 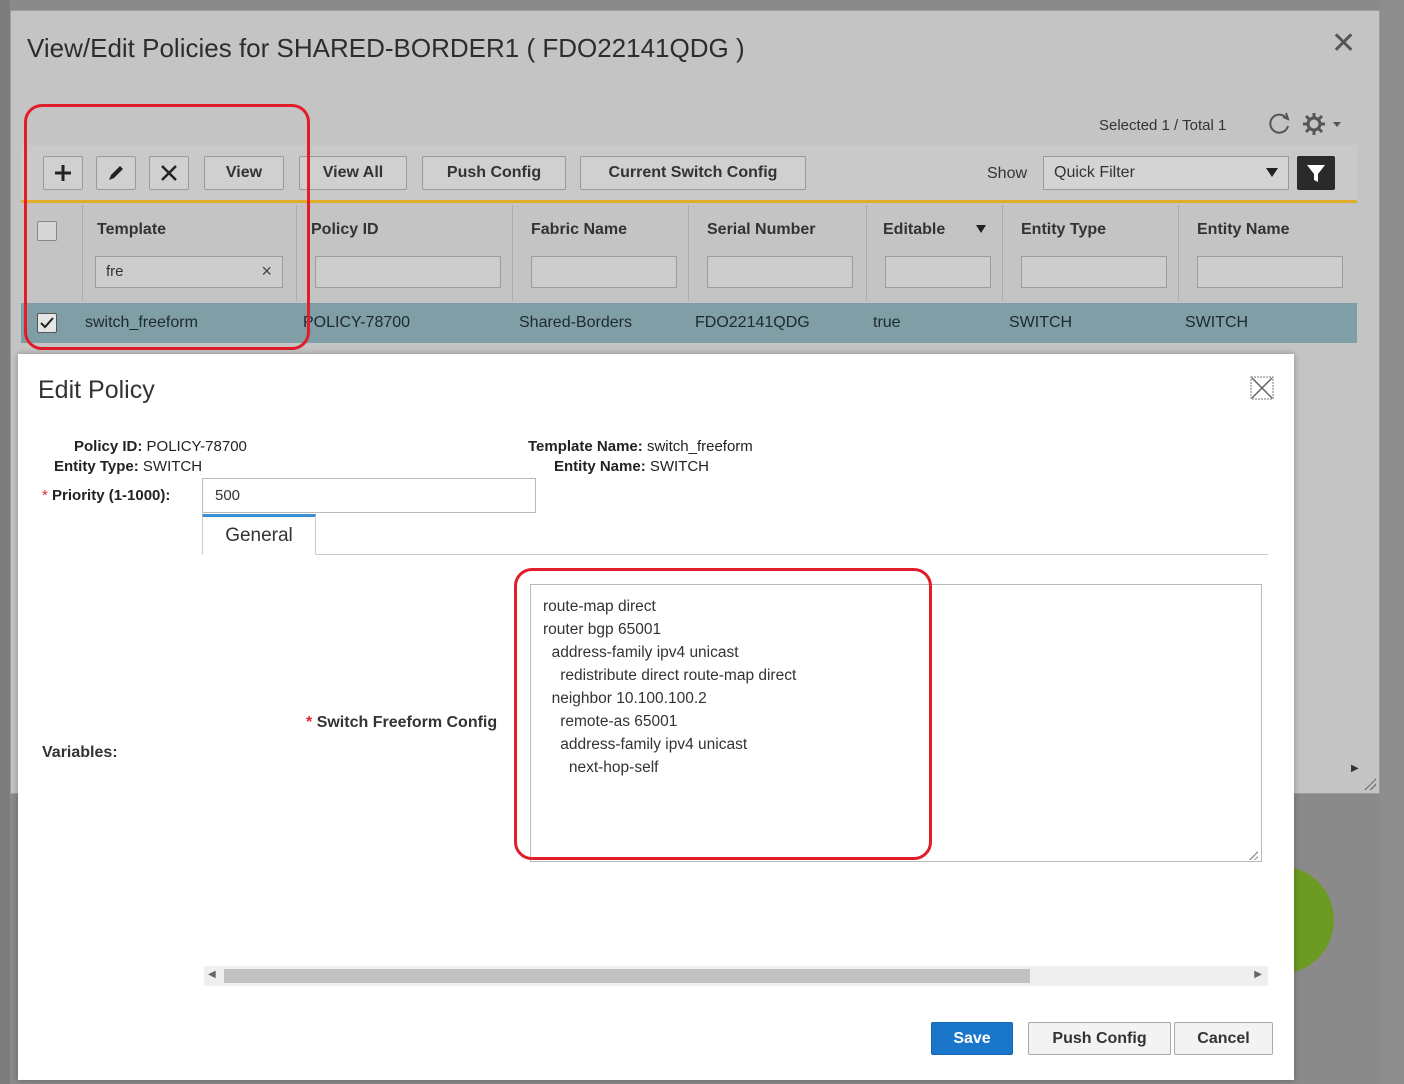 I want to click on textarea-resize-icon, so click(x=1253, y=855).